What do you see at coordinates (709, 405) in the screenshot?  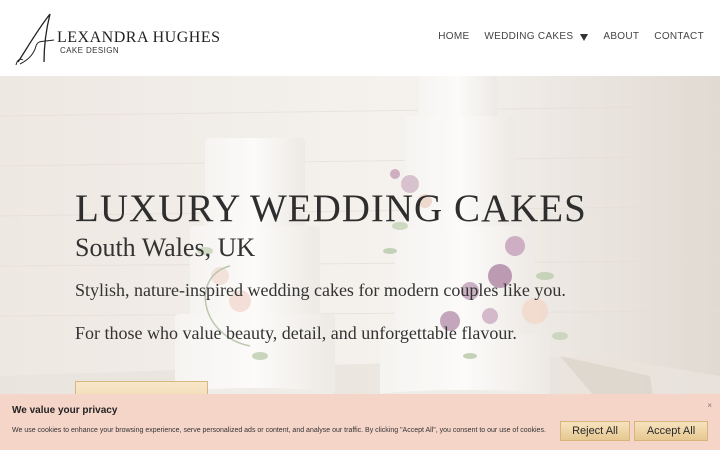 I see `close-icon: ×` at bounding box center [709, 405].